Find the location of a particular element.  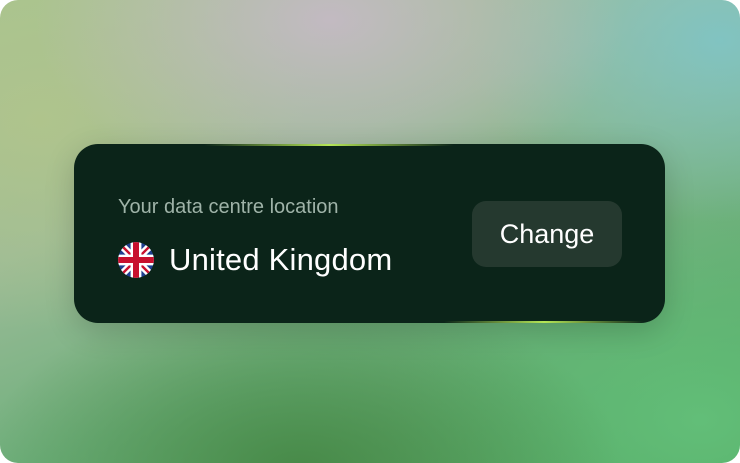

card-bottom-glow is located at coordinates (544, 322).